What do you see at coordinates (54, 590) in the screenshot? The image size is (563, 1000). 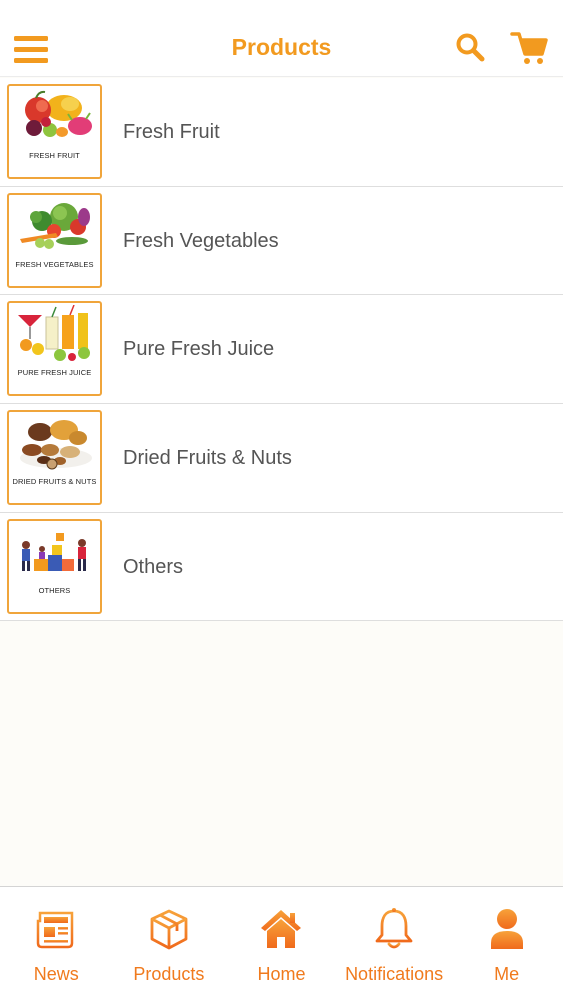 I see `thumbnail-caption: OTHERS` at bounding box center [54, 590].